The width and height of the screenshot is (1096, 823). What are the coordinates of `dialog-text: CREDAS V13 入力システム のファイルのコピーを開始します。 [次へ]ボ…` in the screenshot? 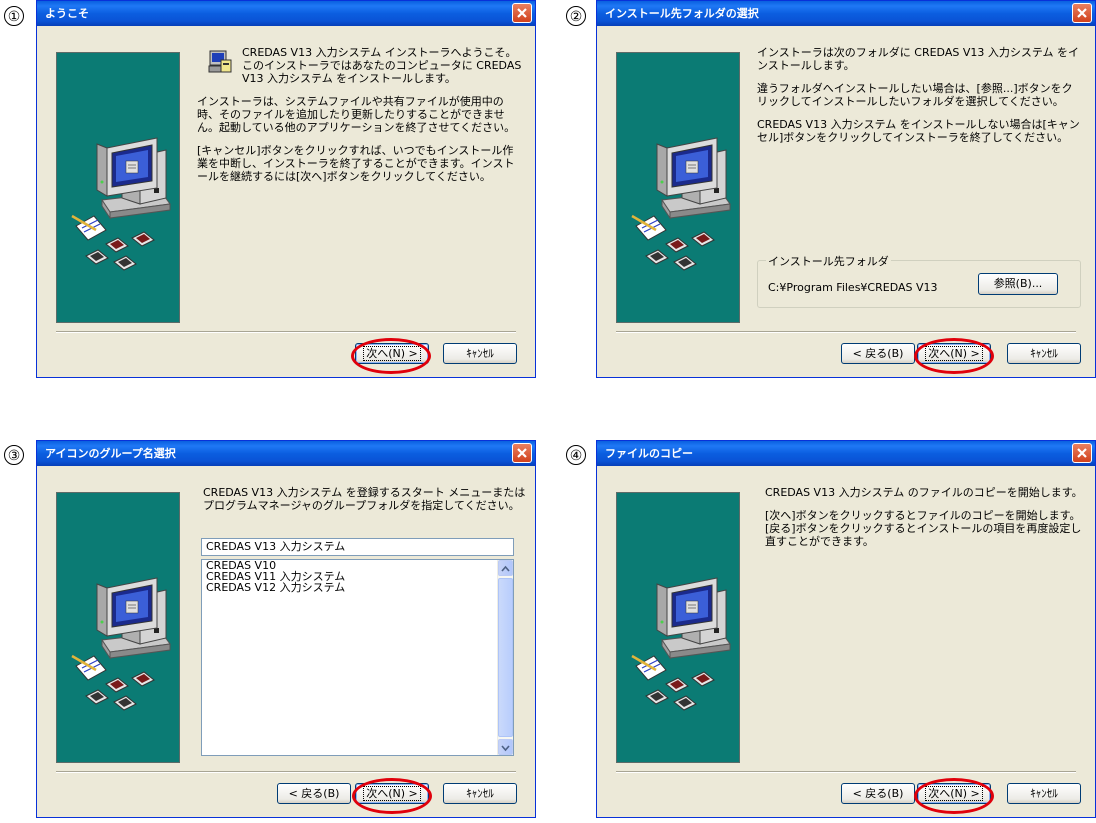 It's located at (925, 522).